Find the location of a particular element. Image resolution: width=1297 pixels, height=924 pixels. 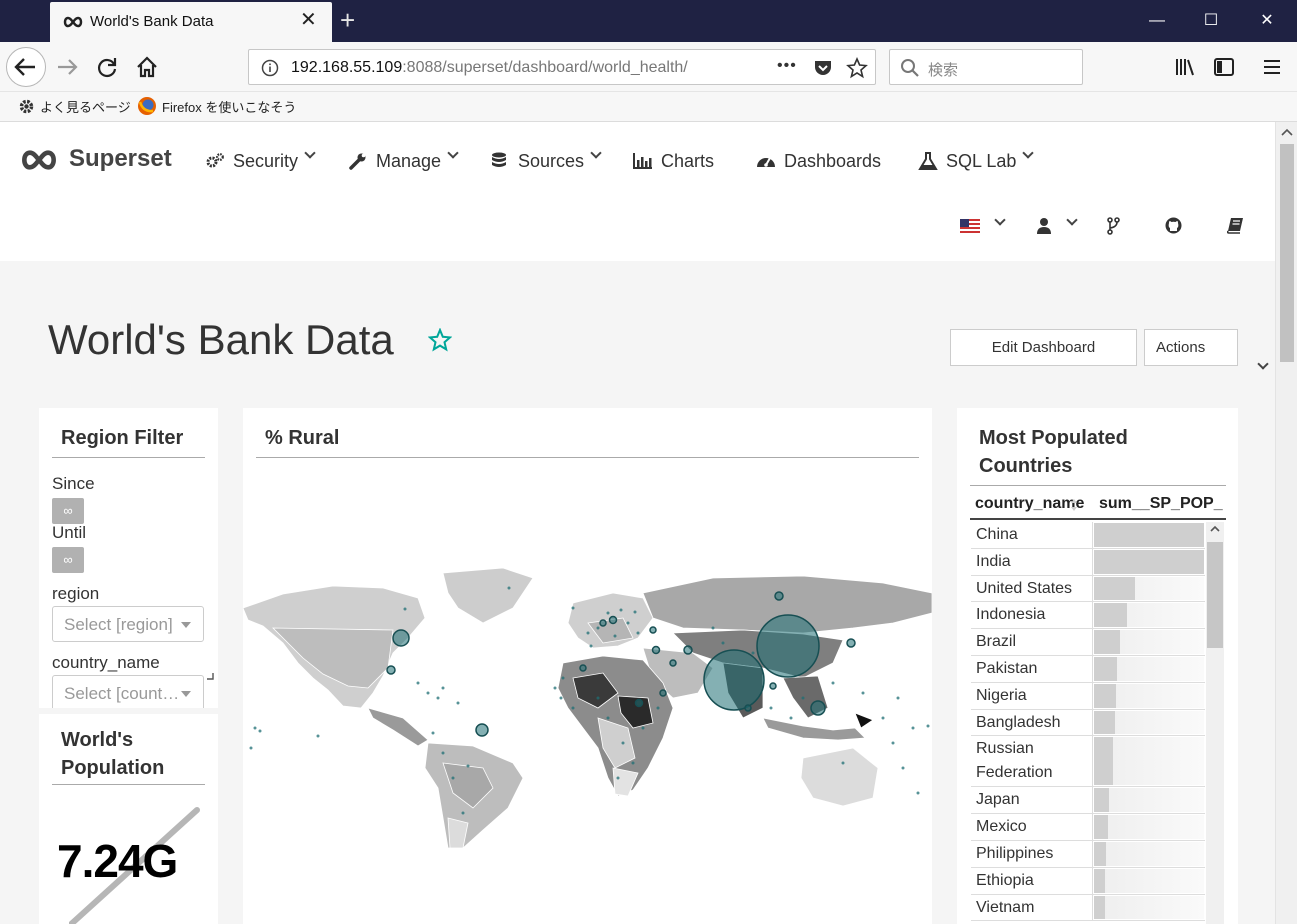

nav-sql-lab: SQL Lab is located at coordinates (976, 159).